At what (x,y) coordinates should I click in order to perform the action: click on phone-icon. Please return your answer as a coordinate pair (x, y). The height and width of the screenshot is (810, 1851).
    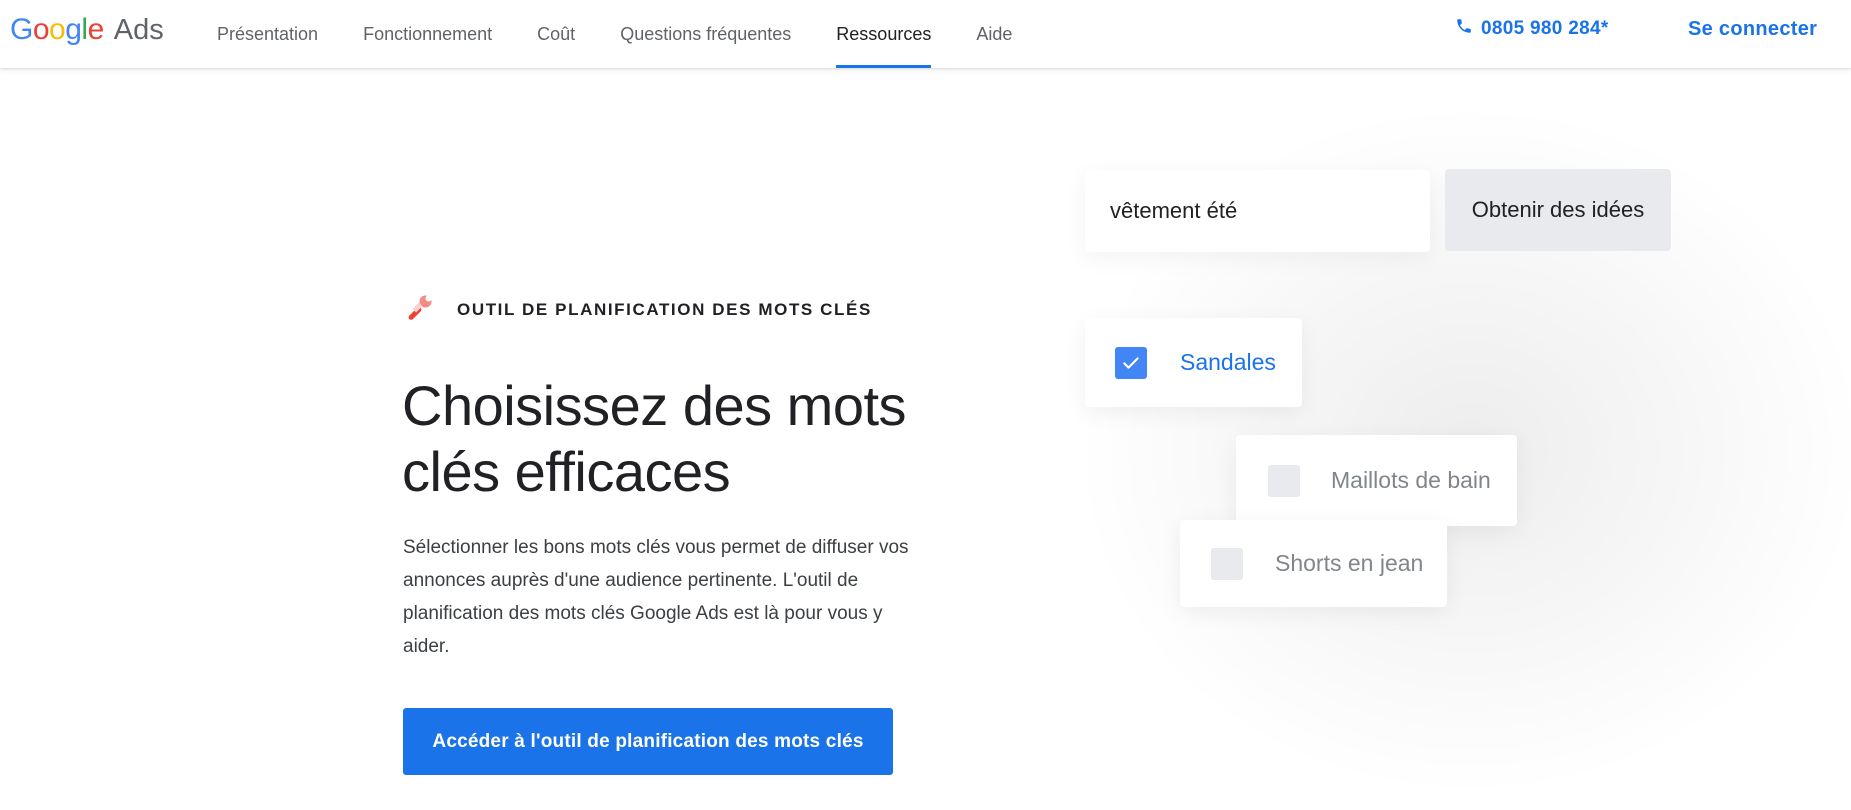
    Looking at the image, I should click on (1464, 29).